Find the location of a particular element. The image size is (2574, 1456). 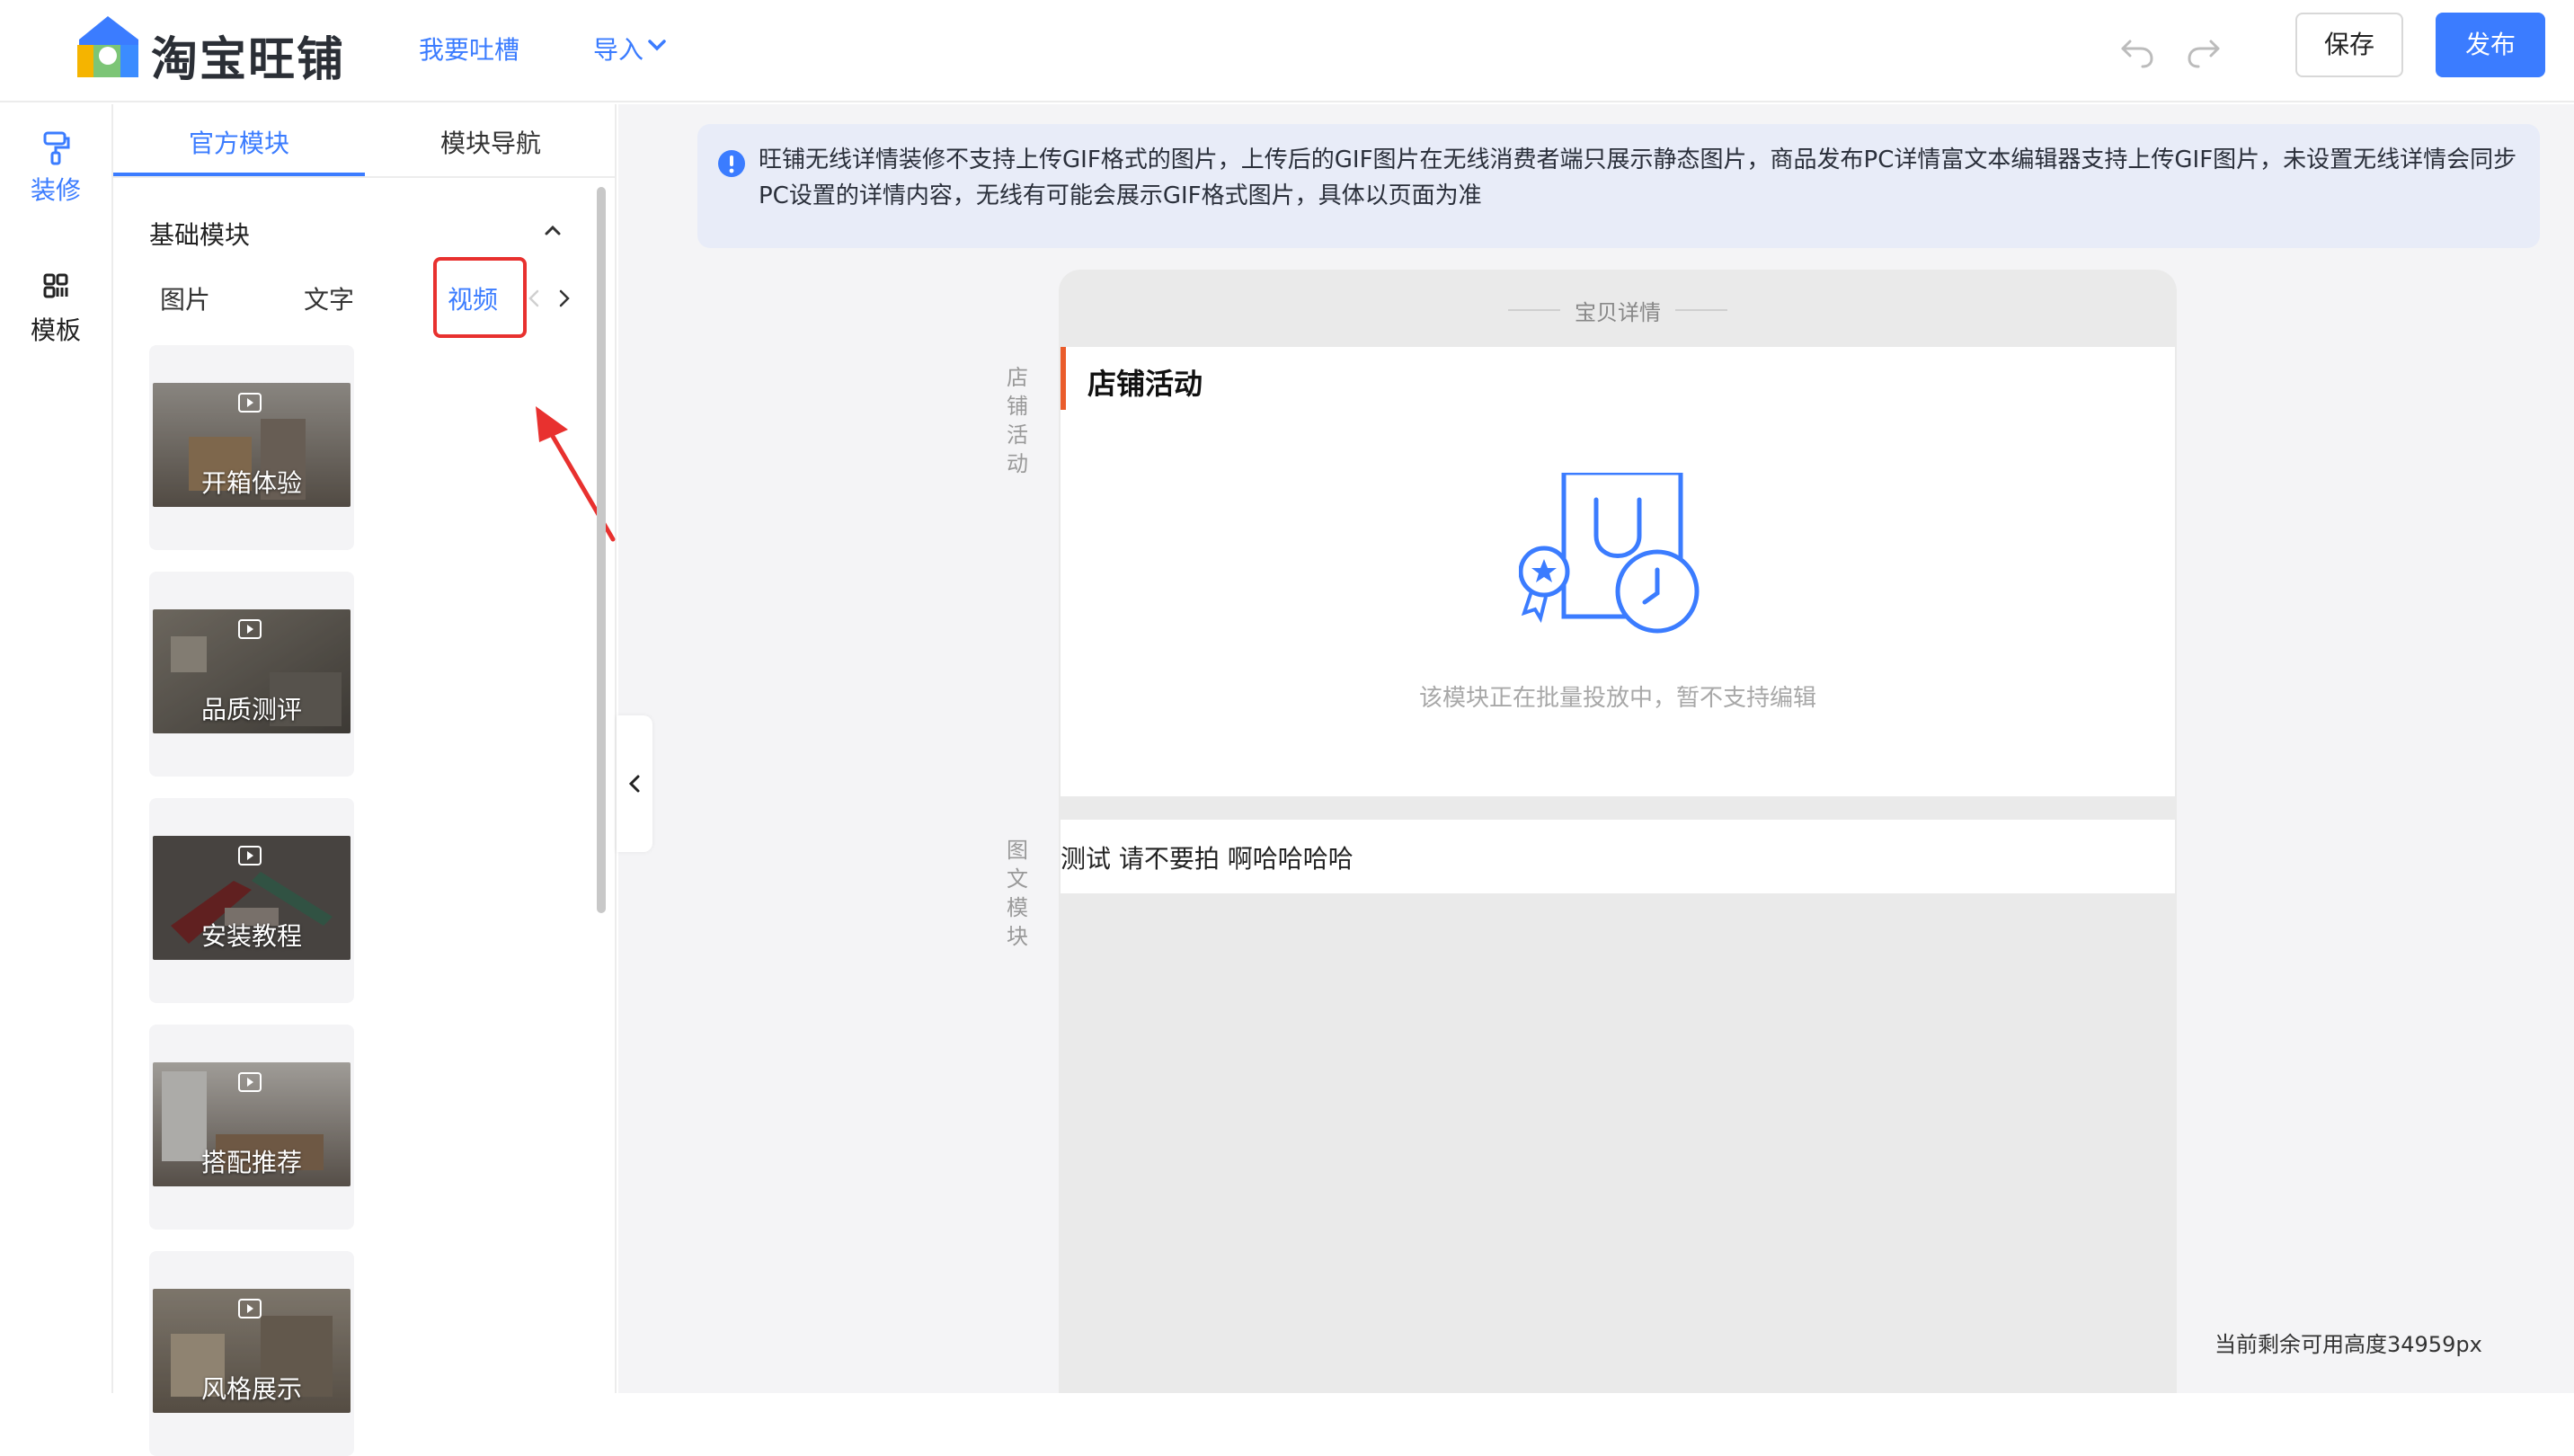

grid-icon is located at coordinates (55, 286).